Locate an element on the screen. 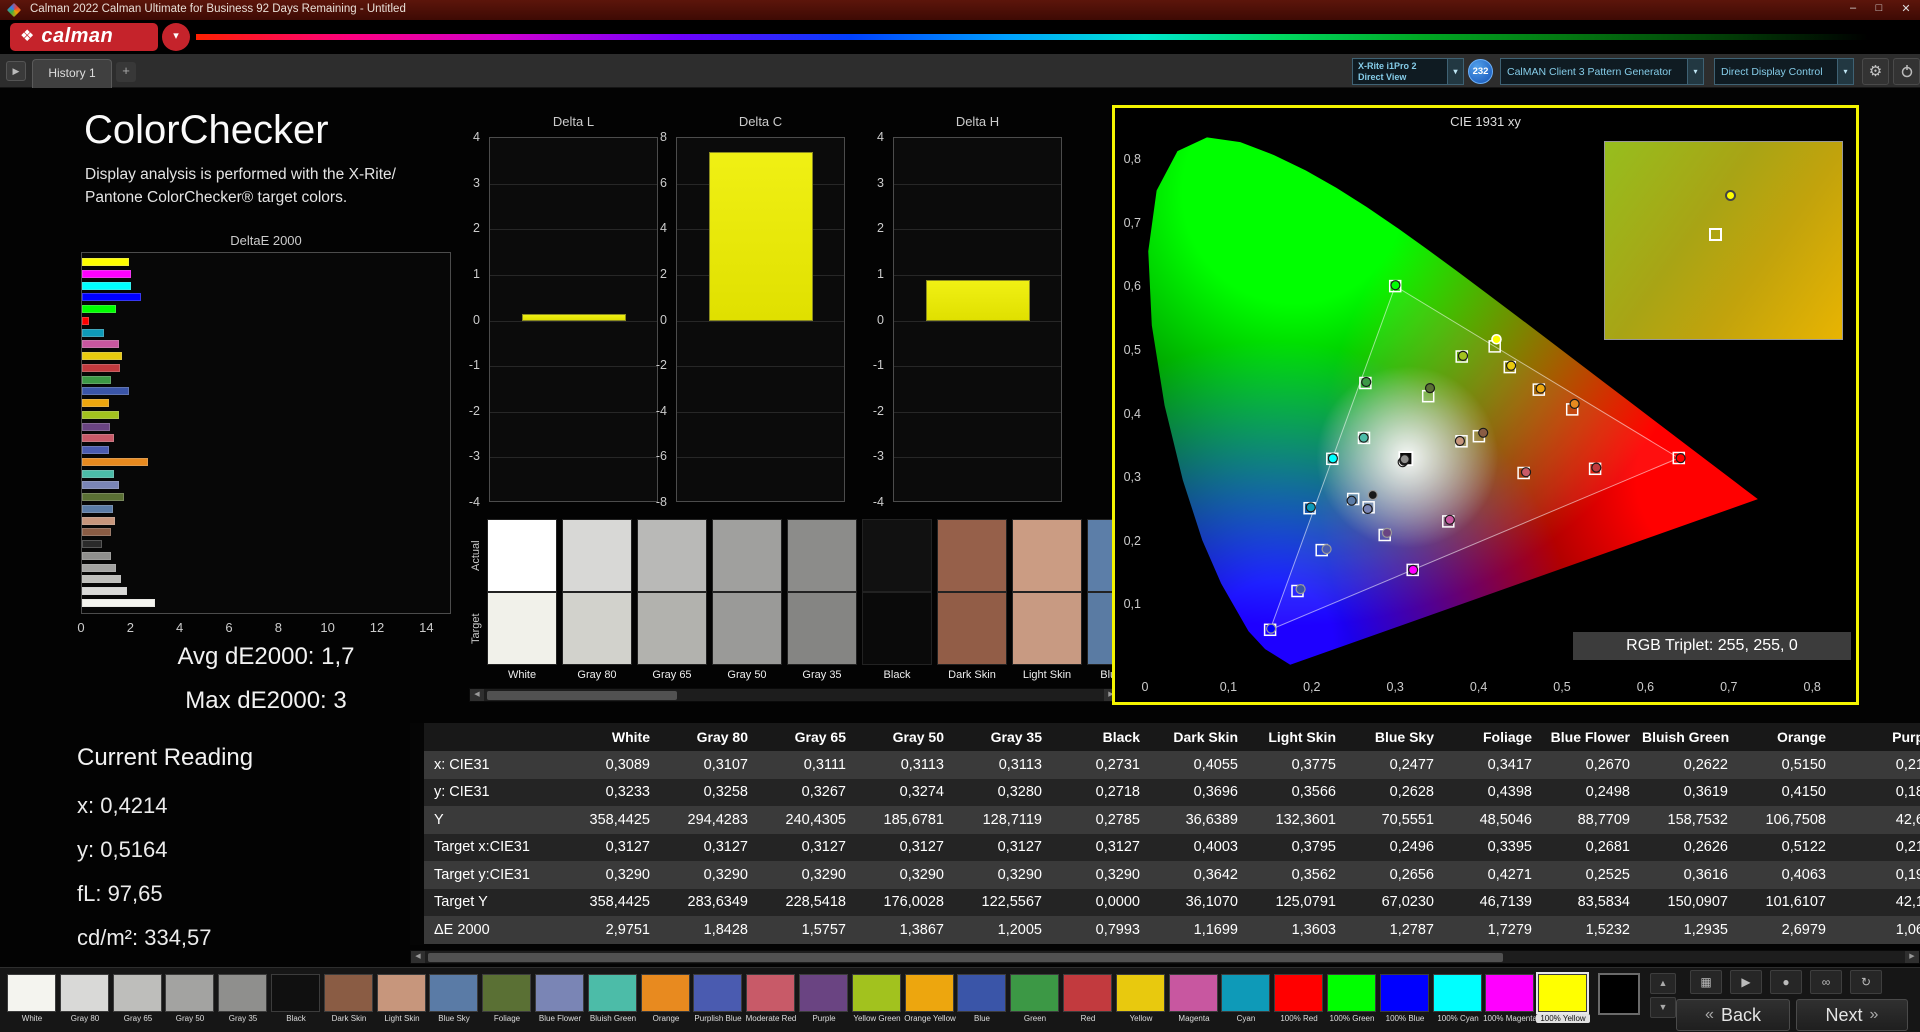  palette-swatch-dark-skin: Dark Skin is located at coordinates (349, 1003).